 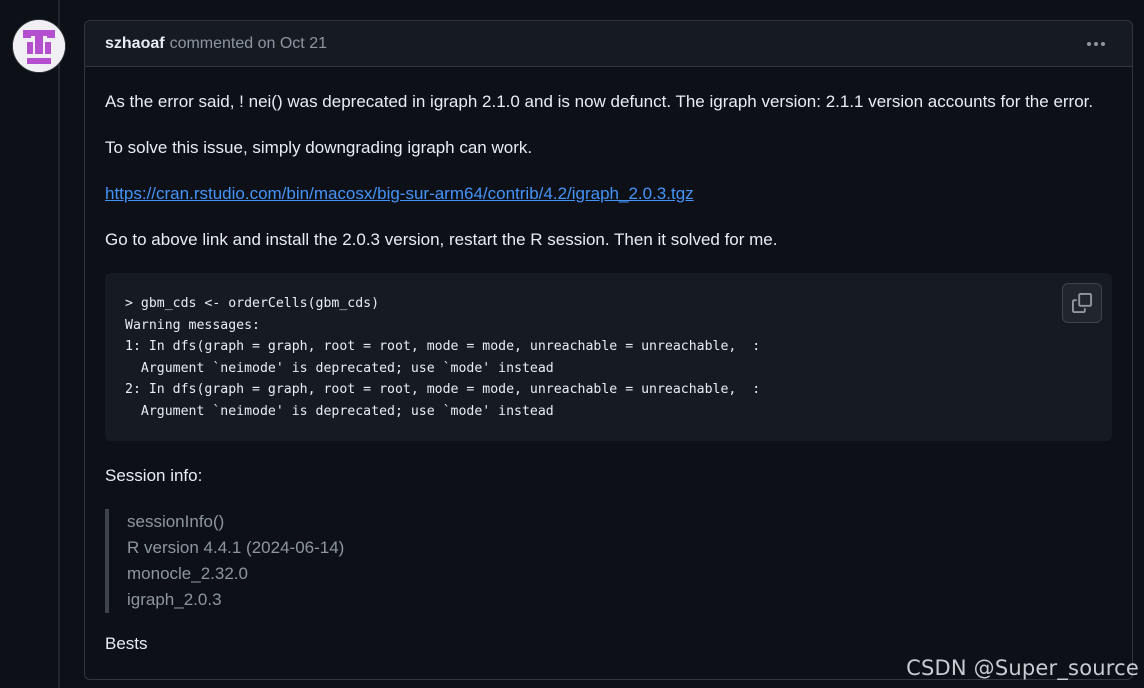 What do you see at coordinates (174, 599) in the screenshot?
I see `session-info-line: igraph_2.0.3` at bounding box center [174, 599].